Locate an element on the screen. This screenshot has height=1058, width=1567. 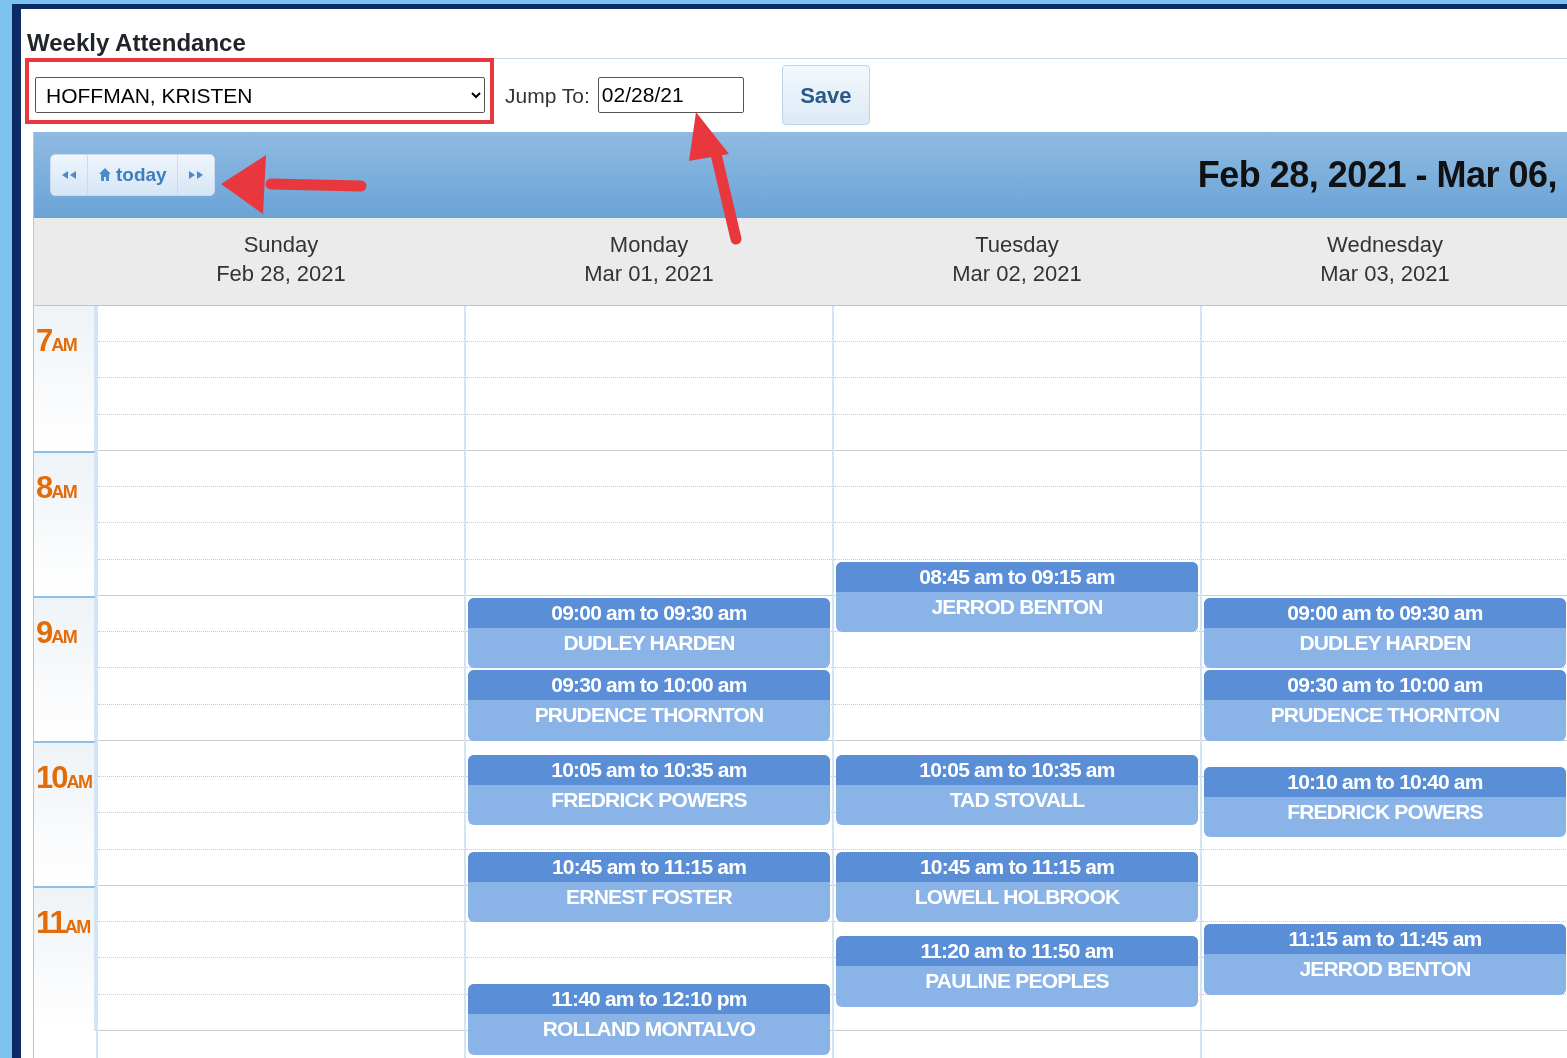
appointment-block: 10:10 am to 10:40 am FREDRICK POWERS is located at coordinates (1385, 802).